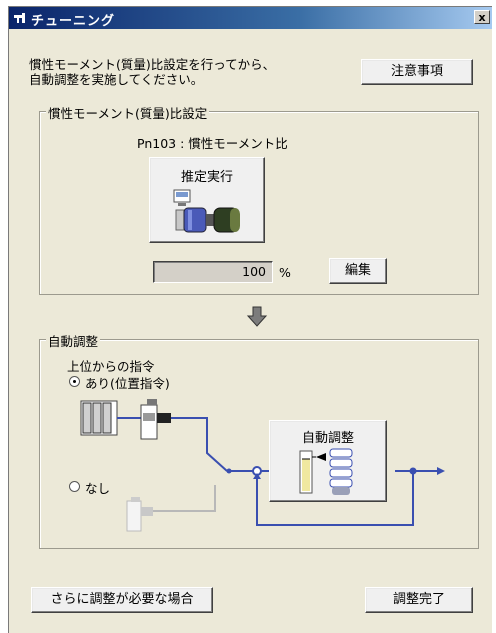 The width and height of the screenshot is (496, 633). What do you see at coordinates (206, 177) in the screenshot?
I see `estimate-run-label: 推定実行` at bounding box center [206, 177].